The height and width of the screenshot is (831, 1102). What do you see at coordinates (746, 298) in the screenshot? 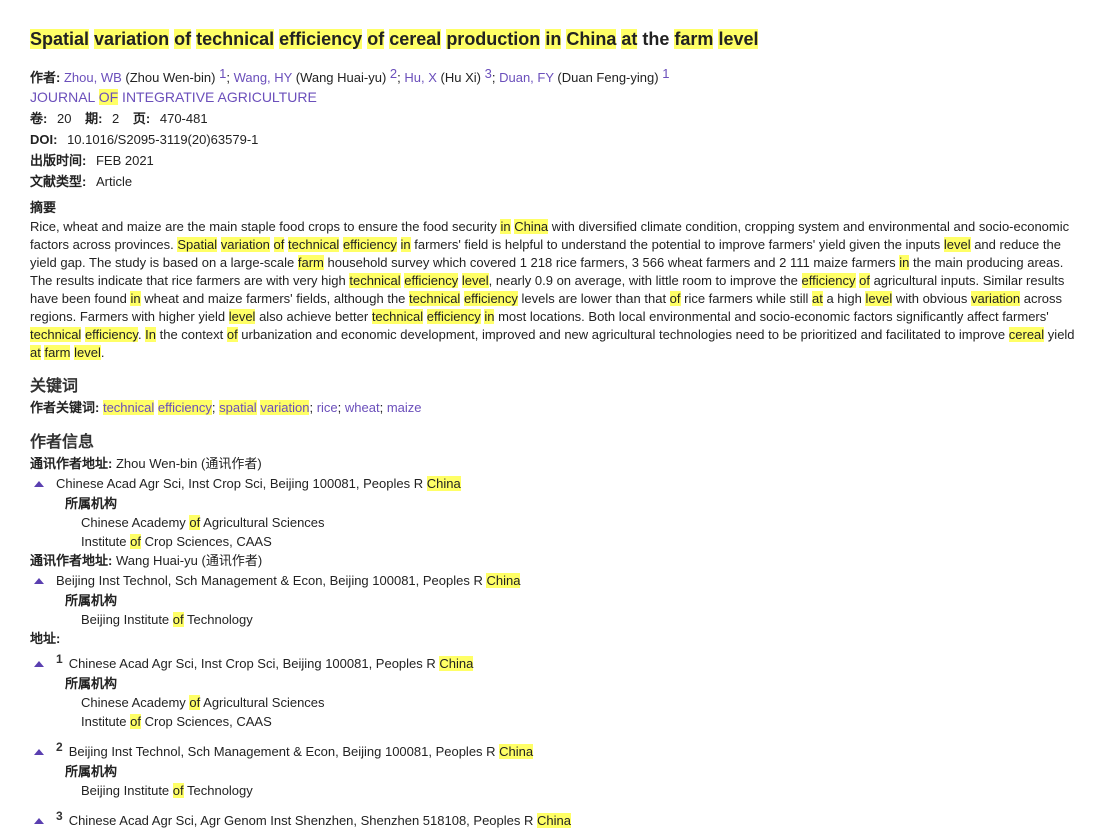
I see `abstract-segment: rice farmers while still` at bounding box center [746, 298].